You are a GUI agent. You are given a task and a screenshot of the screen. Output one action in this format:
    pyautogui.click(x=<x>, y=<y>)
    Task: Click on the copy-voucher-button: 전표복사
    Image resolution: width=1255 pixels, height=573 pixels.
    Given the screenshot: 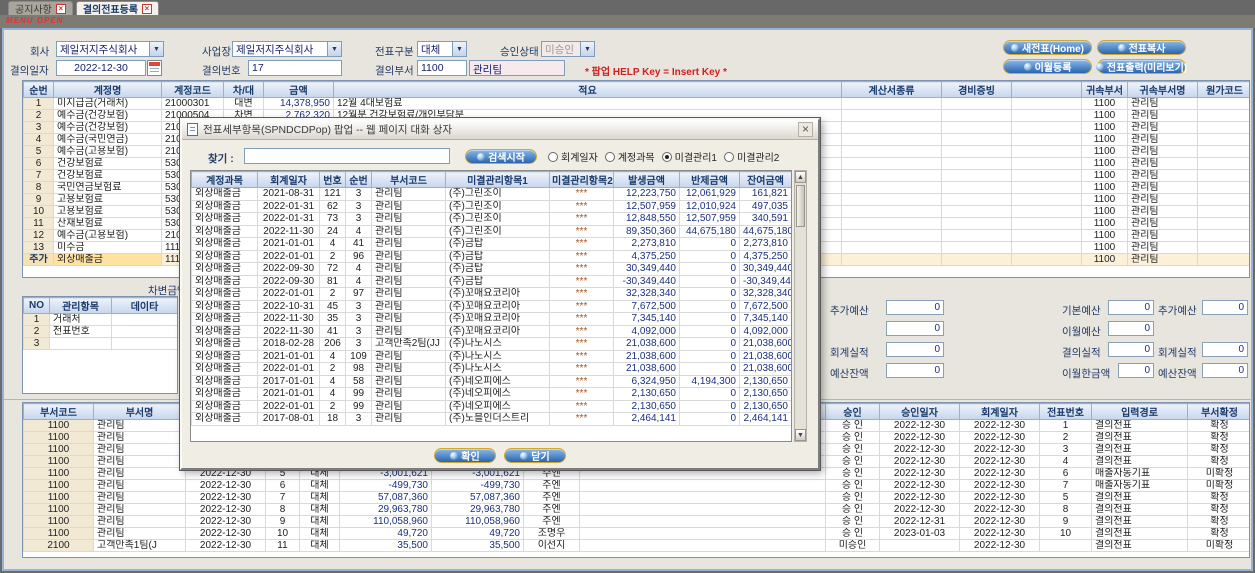 What is the action you would take?
    pyautogui.click(x=1141, y=47)
    